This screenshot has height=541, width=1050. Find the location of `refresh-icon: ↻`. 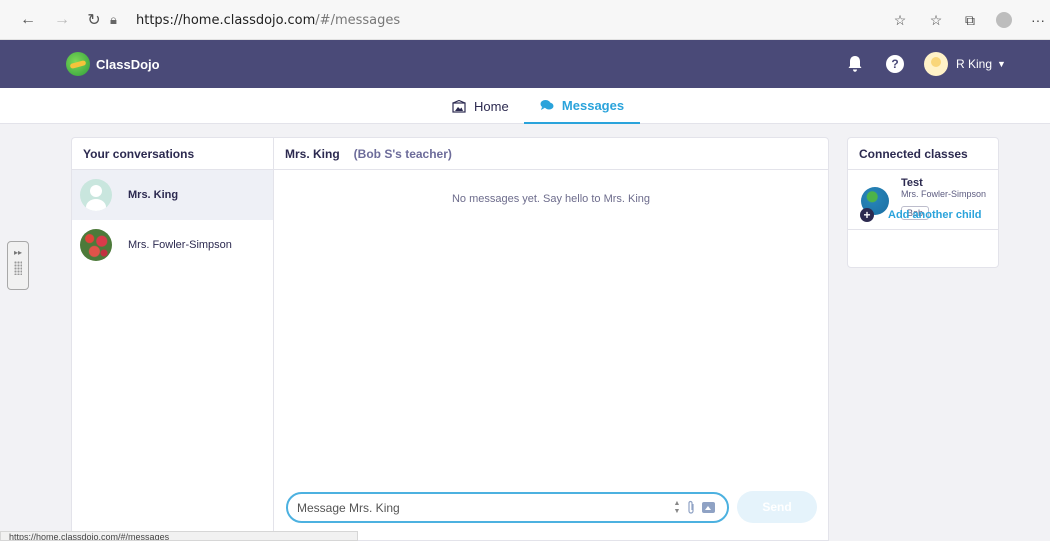

refresh-icon: ↻ is located at coordinates (94, 20).